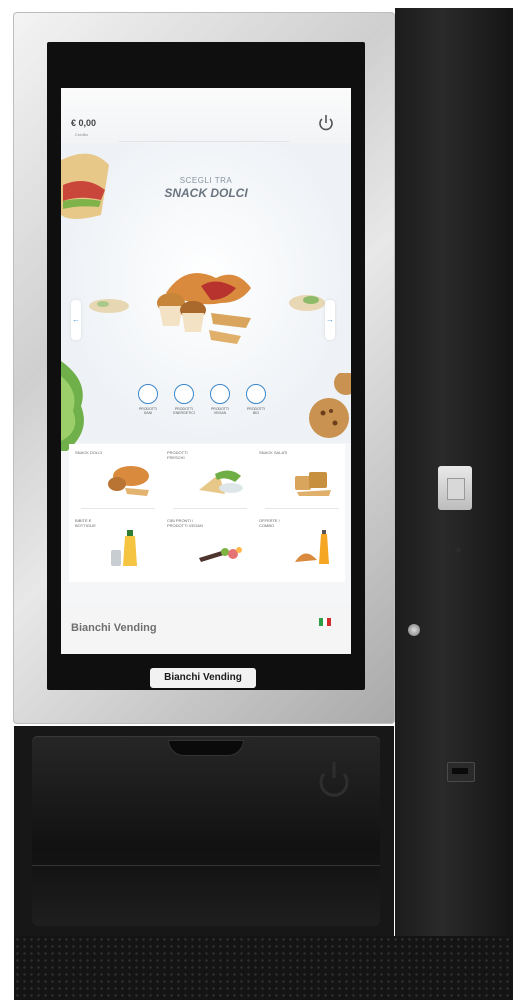 The height and width of the screenshot is (1000, 515). I want to click on category-drinks: BIBITE E BOTTIGLIE, so click(115, 545).